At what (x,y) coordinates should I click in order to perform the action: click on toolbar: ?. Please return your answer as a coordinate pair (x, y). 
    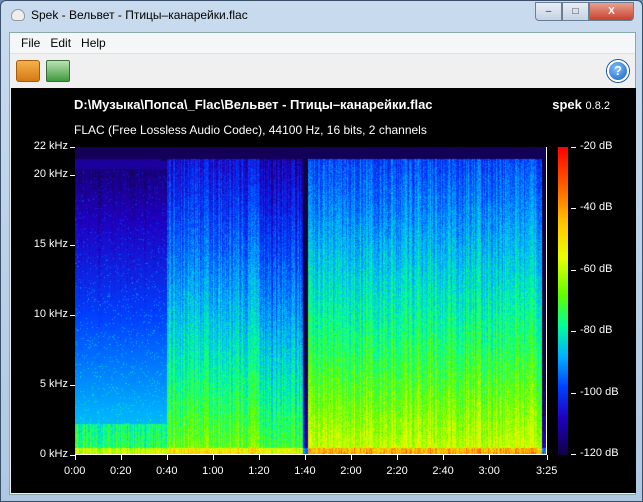
    Looking at the image, I should click on (322, 70).